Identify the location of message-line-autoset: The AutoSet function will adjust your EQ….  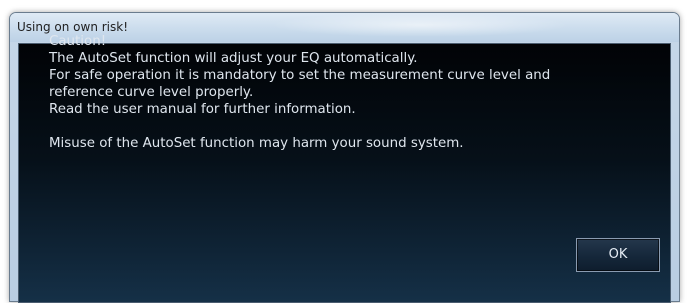
(233, 58).